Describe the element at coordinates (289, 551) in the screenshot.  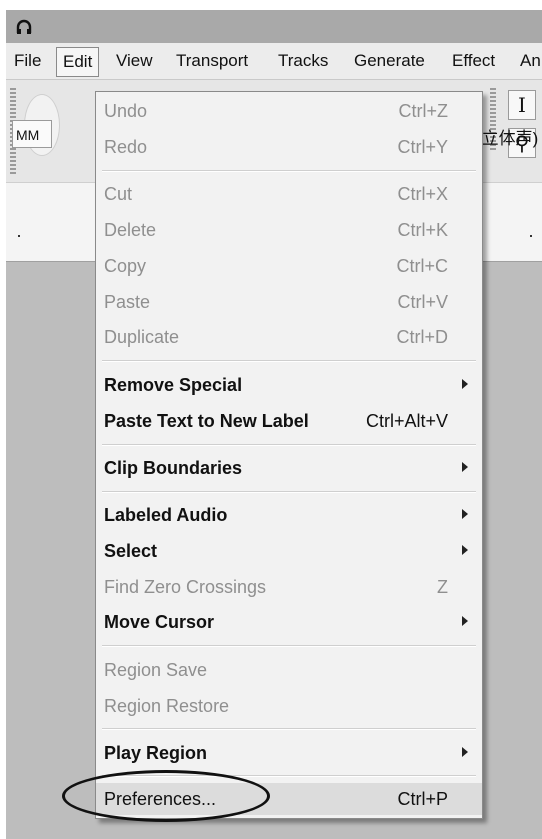
I see `menu-item-select: Select` at that location.